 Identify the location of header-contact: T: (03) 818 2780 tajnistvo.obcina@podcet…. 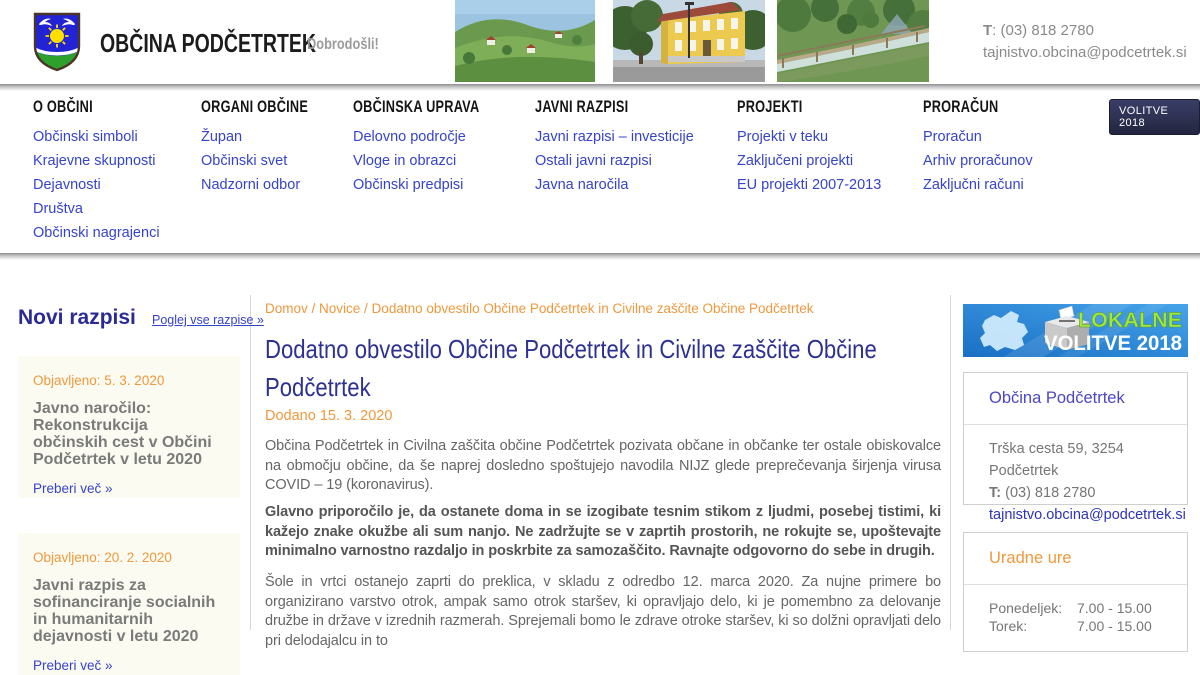
(1085, 42).